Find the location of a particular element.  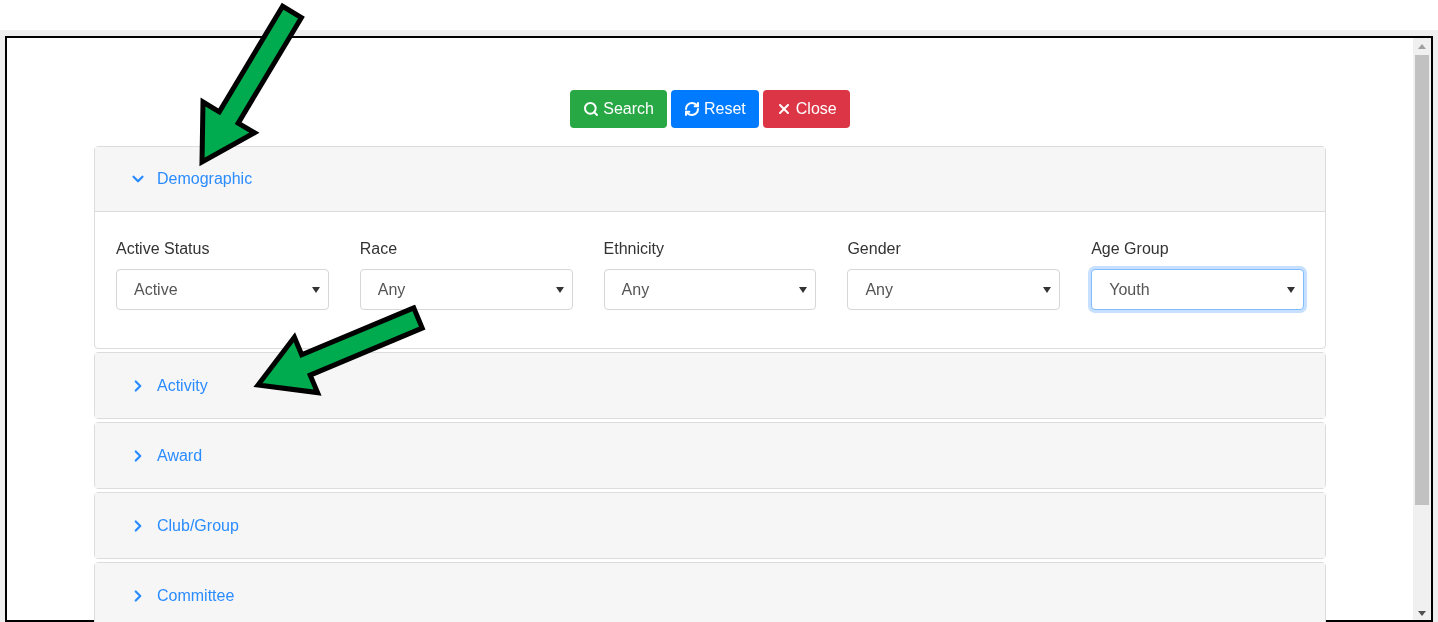

search-icon is located at coordinates (591, 109).